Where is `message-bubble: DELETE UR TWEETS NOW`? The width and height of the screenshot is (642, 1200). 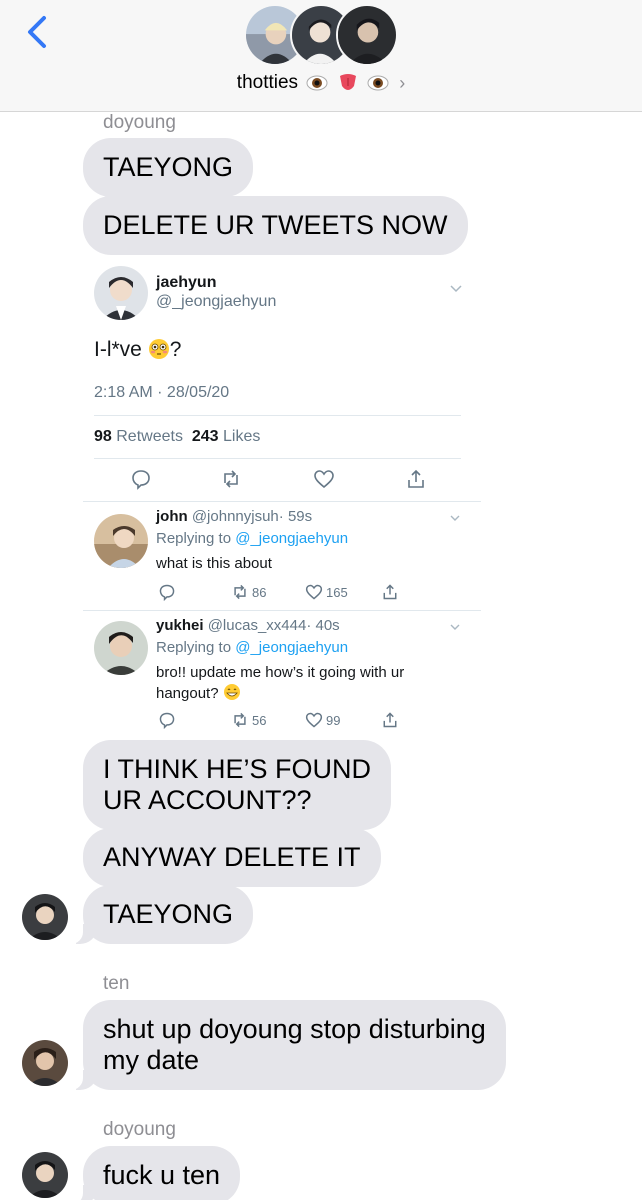 message-bubble: DELETE UR TWEETS NOW is located at coordinates (275, 225).